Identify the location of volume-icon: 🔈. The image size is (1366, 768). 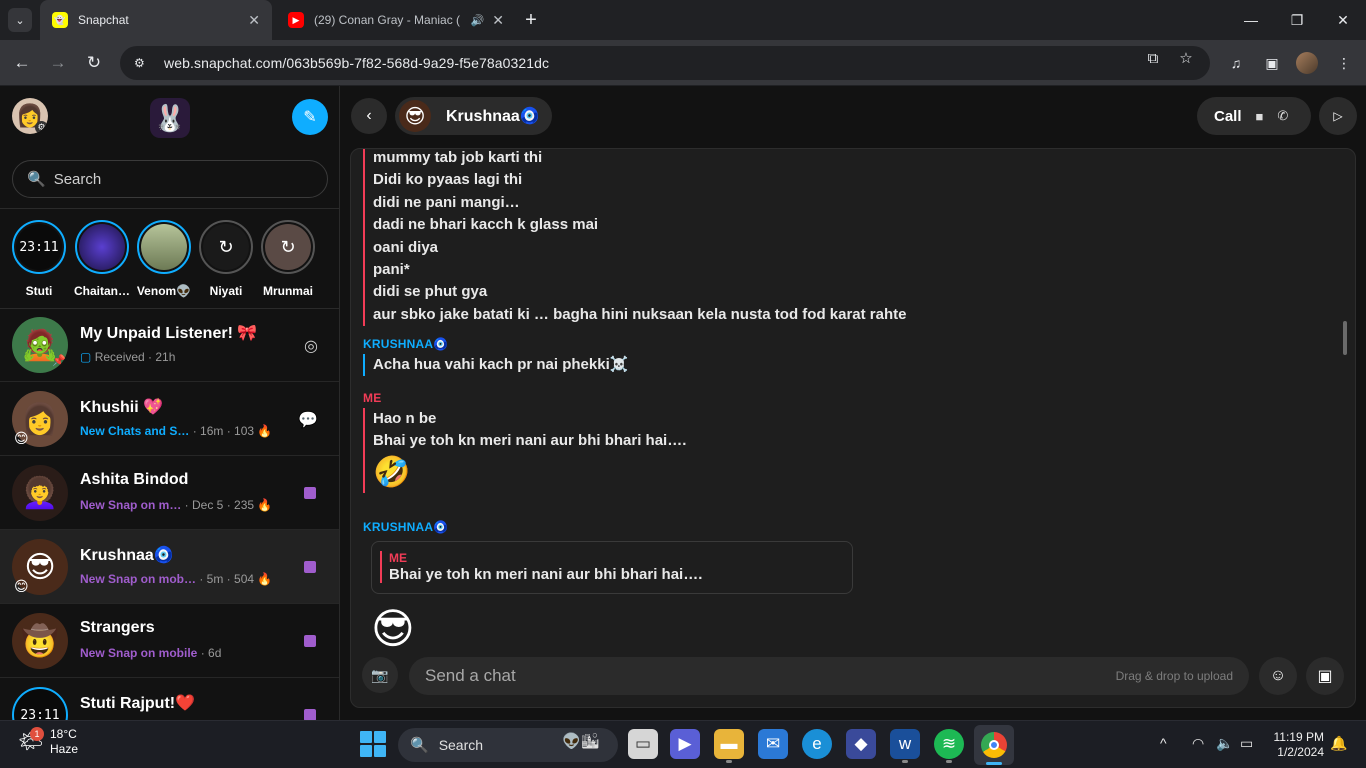
(1224, 743).